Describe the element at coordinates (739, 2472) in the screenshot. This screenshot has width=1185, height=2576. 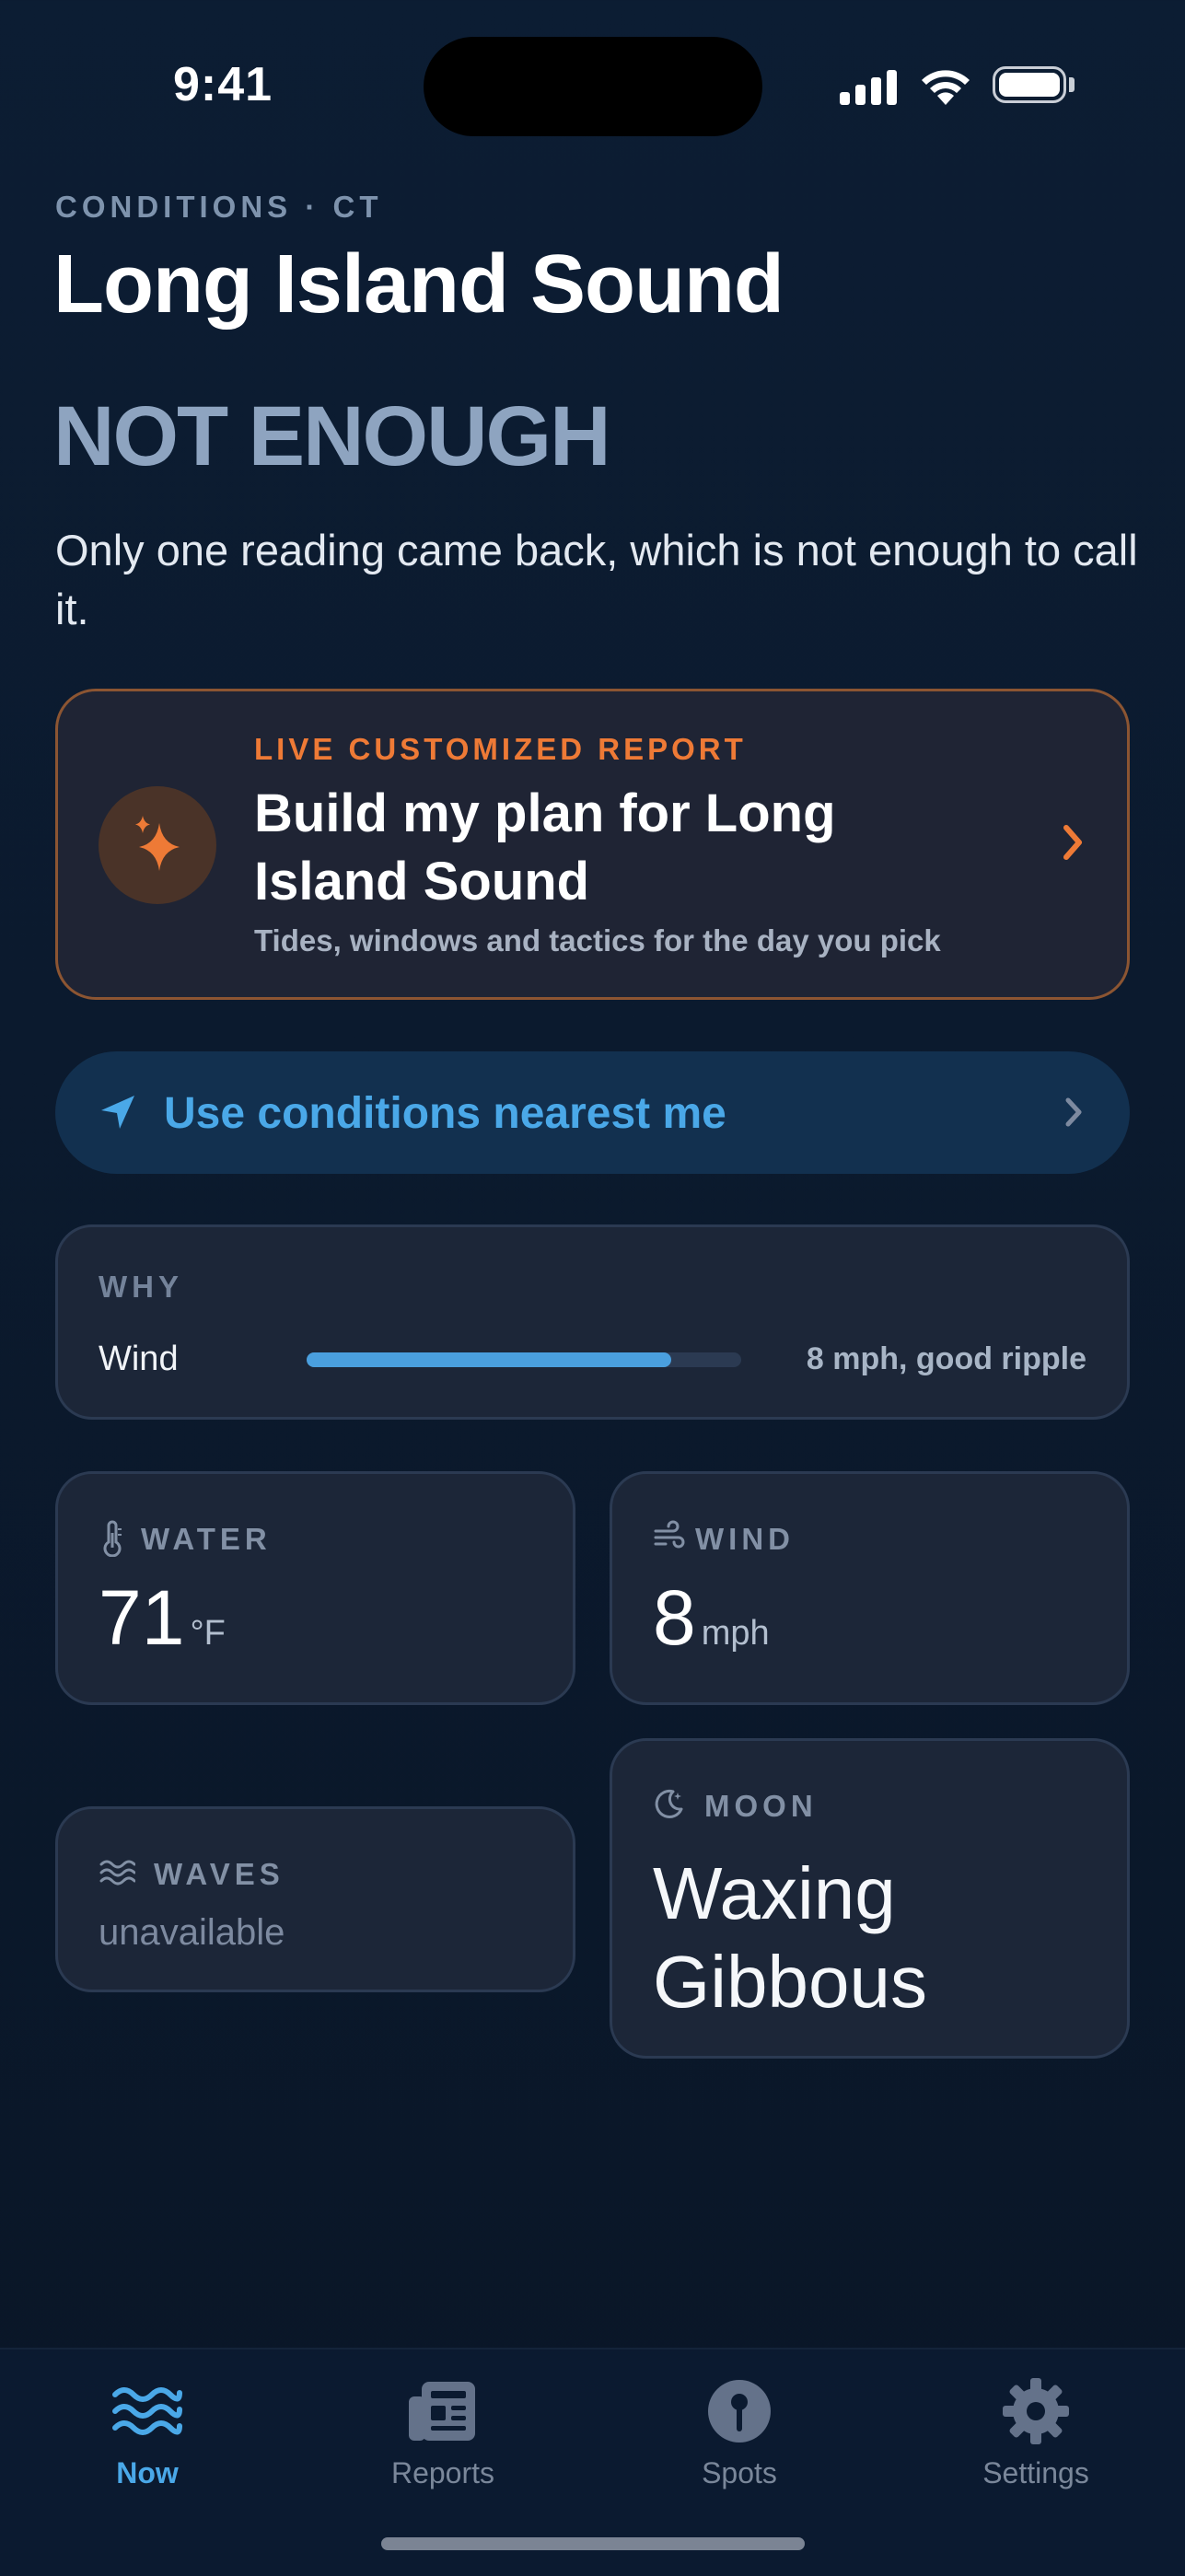
I see `tab-spots-label: Spots` at that location.